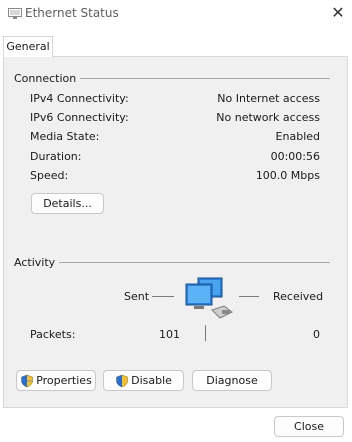 The width and height of the screenshot is (352, 442). I want to click on close-icon: ✕, so click(338, 14).